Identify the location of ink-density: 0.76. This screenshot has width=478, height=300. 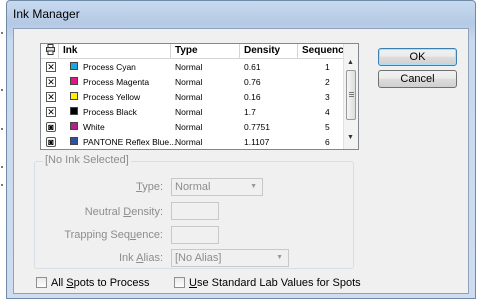
(252, 82).